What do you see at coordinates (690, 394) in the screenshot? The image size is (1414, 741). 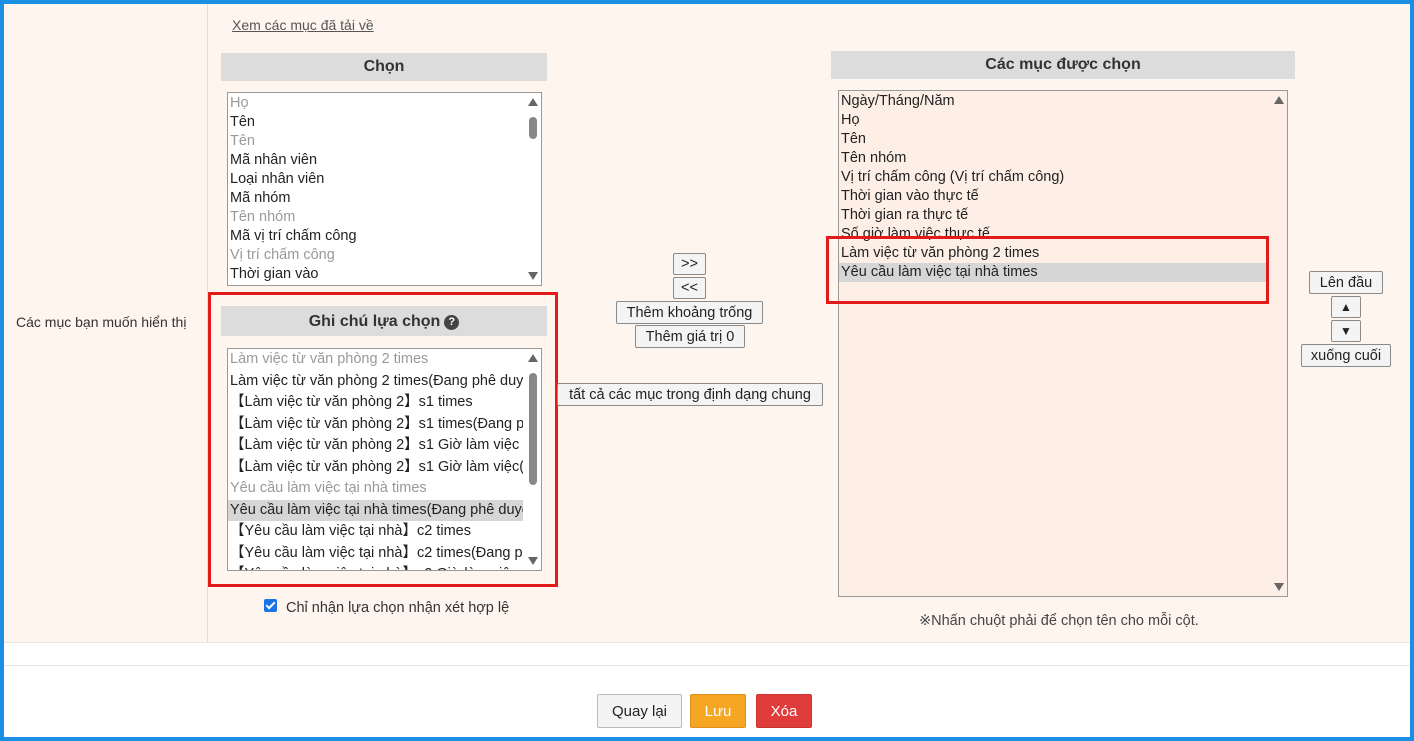 I see `all-common-format-button: tất cả các mục trong định dạng chung` at bounding box center [690, 394].